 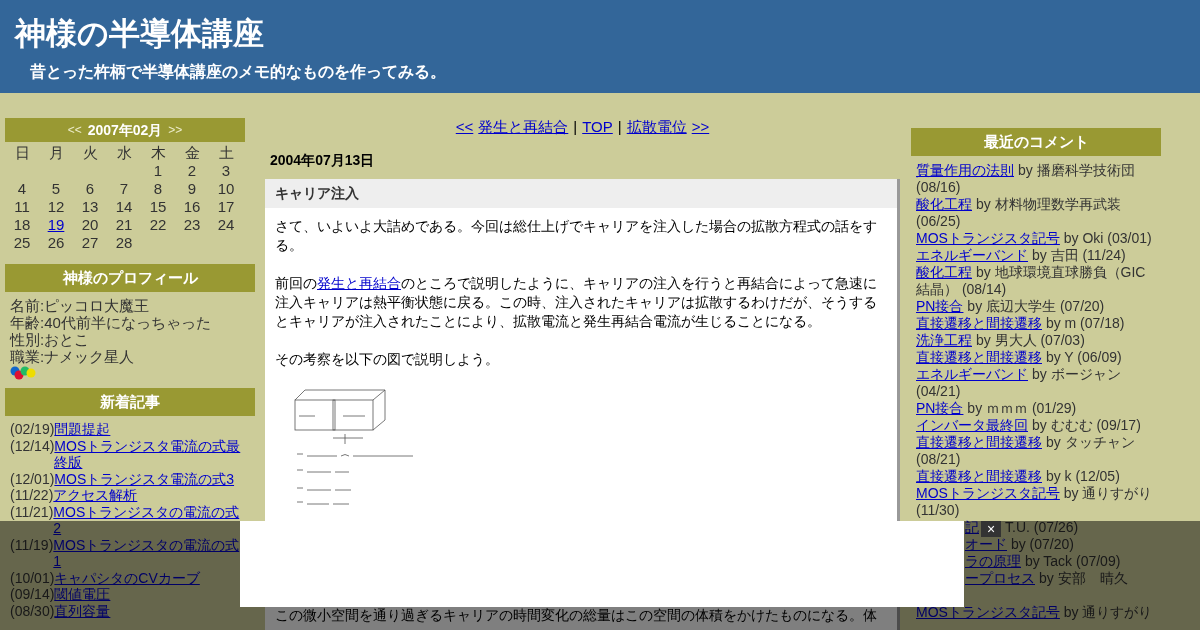 What do you see at coordinates (23, 373) in the screenshot?
I see `colored-dots-icon` at bounding box center [23, 373].